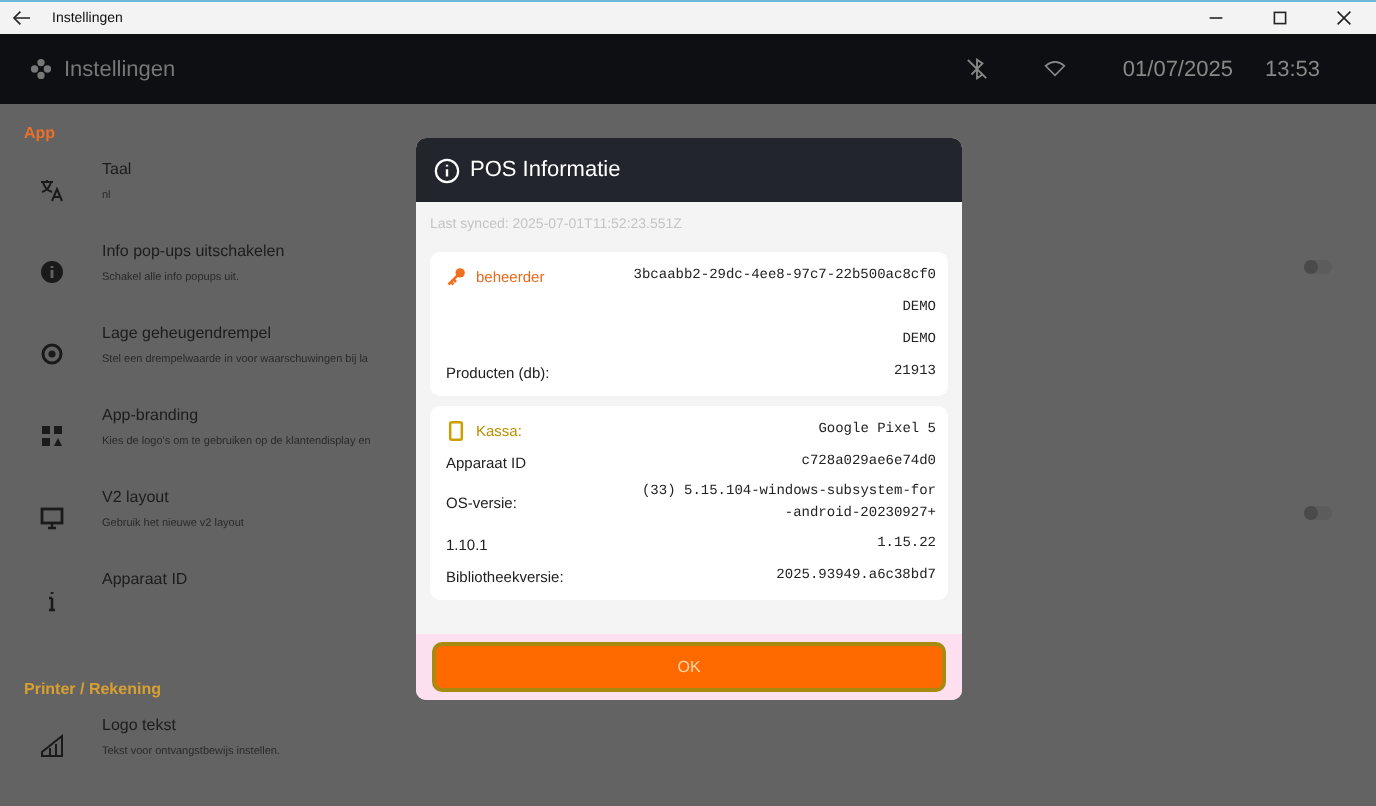  I want to click on setting-title: Logo tekst, so click(191, 725).